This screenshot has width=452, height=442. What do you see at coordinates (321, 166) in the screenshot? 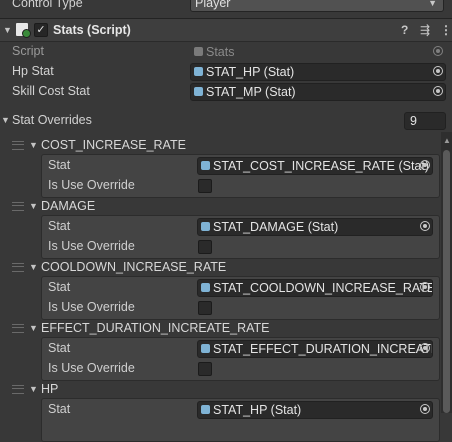
I see `stat-value: STAT_COST_INCREASE_RATE (Stat)` at bounding box center [321, 166].